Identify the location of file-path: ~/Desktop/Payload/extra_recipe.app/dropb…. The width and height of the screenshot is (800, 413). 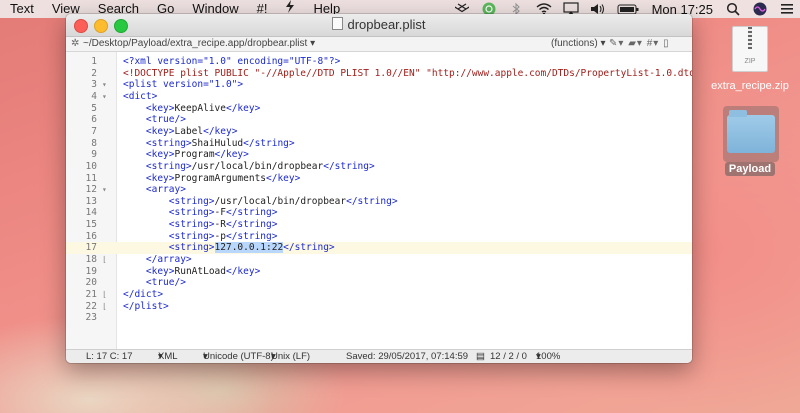
(199, 44).